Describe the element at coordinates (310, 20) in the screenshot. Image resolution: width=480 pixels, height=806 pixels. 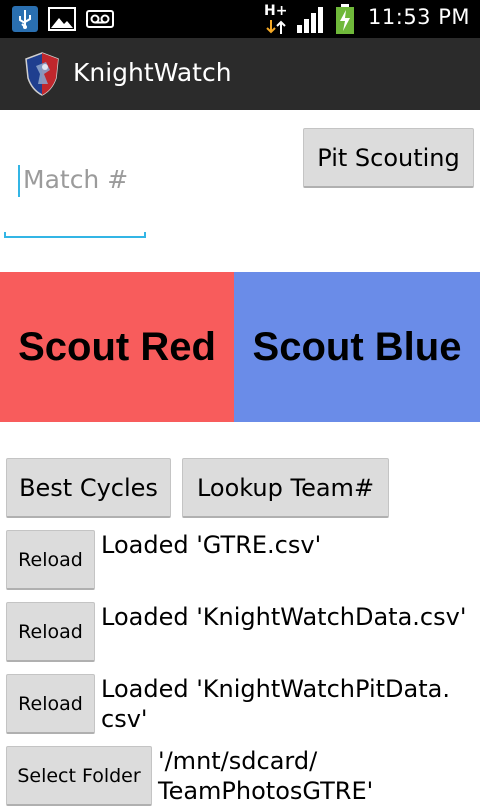
I see `signal-icon` at that location.